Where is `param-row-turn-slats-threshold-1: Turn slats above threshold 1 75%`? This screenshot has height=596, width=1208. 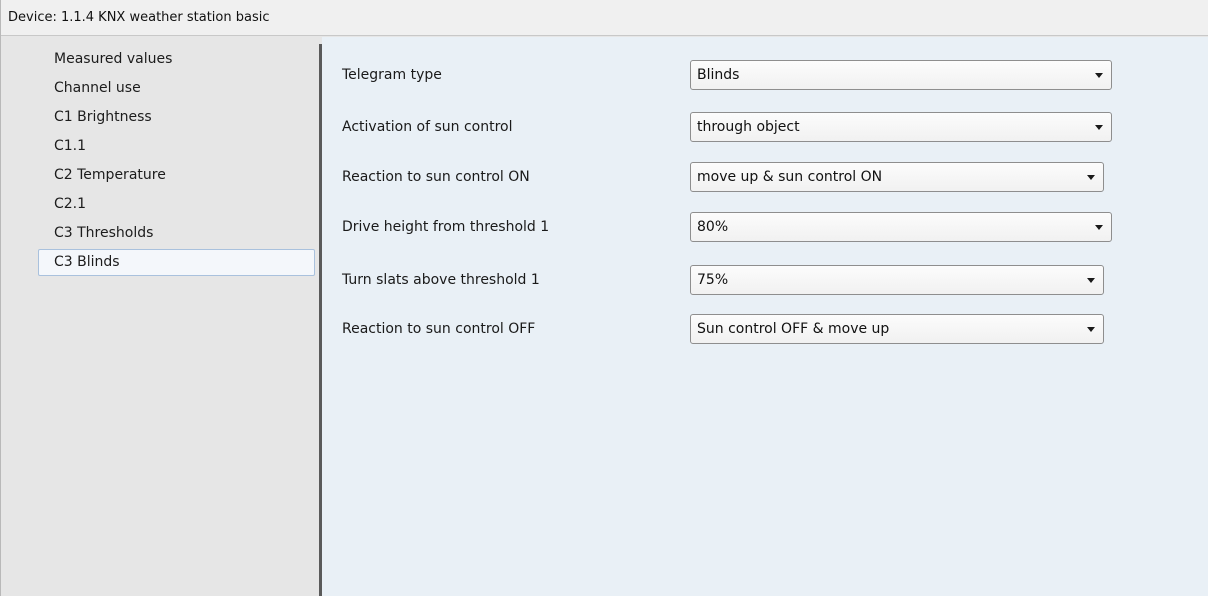 param-row-turn-slats-threshold-1: Turn slats above threshold 1 75% is located at coordinates (765, 280).